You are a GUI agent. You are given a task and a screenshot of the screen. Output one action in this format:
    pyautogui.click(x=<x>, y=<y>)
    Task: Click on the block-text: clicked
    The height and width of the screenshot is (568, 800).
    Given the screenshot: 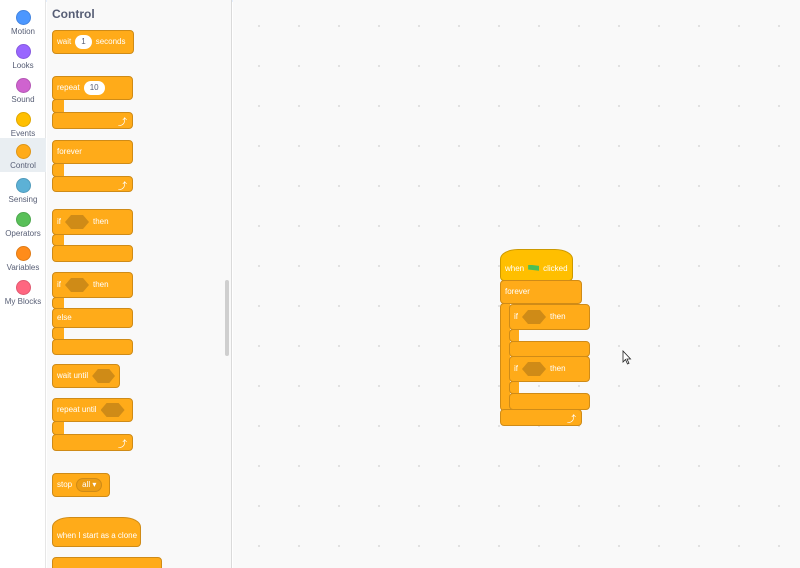 What is the action you would take?
    pyautogui.click(x=555, y=268)
    